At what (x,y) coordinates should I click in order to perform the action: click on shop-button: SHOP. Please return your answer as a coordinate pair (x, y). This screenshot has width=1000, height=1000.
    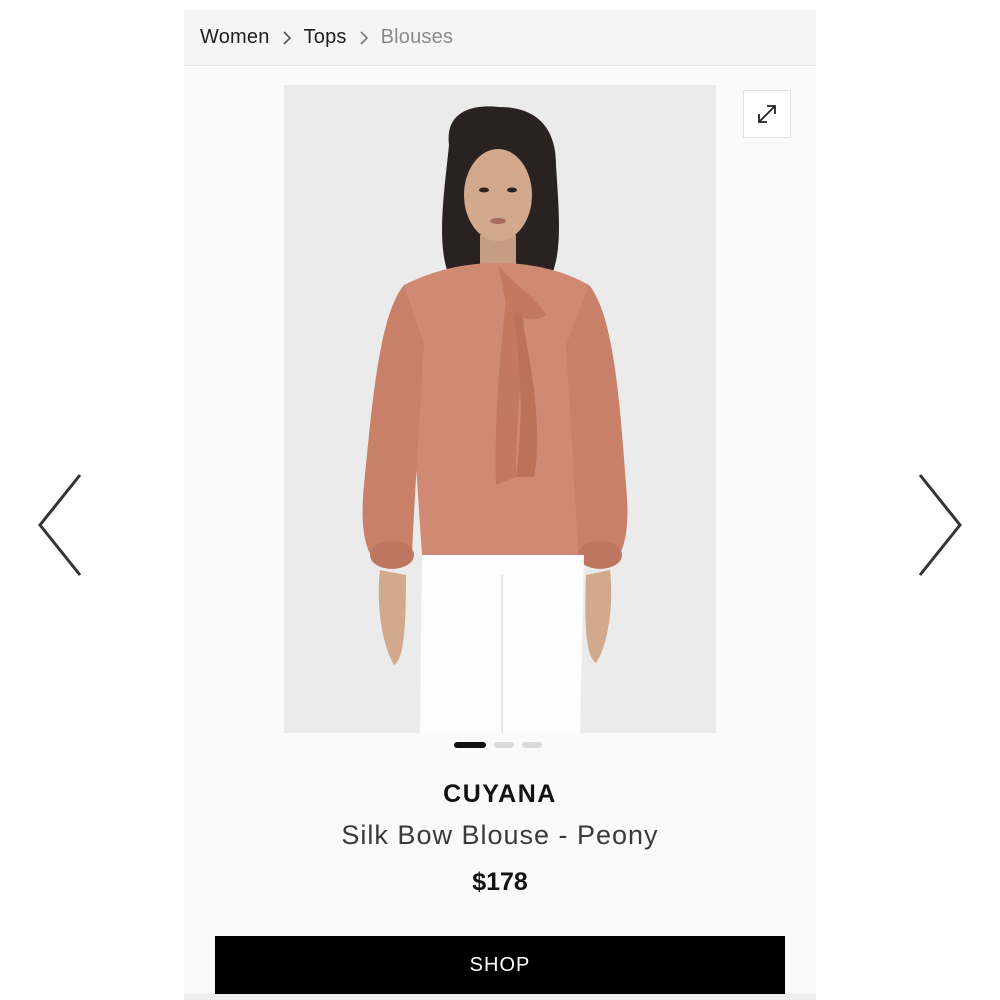
    Looking at the image, I should click on (500, 965).